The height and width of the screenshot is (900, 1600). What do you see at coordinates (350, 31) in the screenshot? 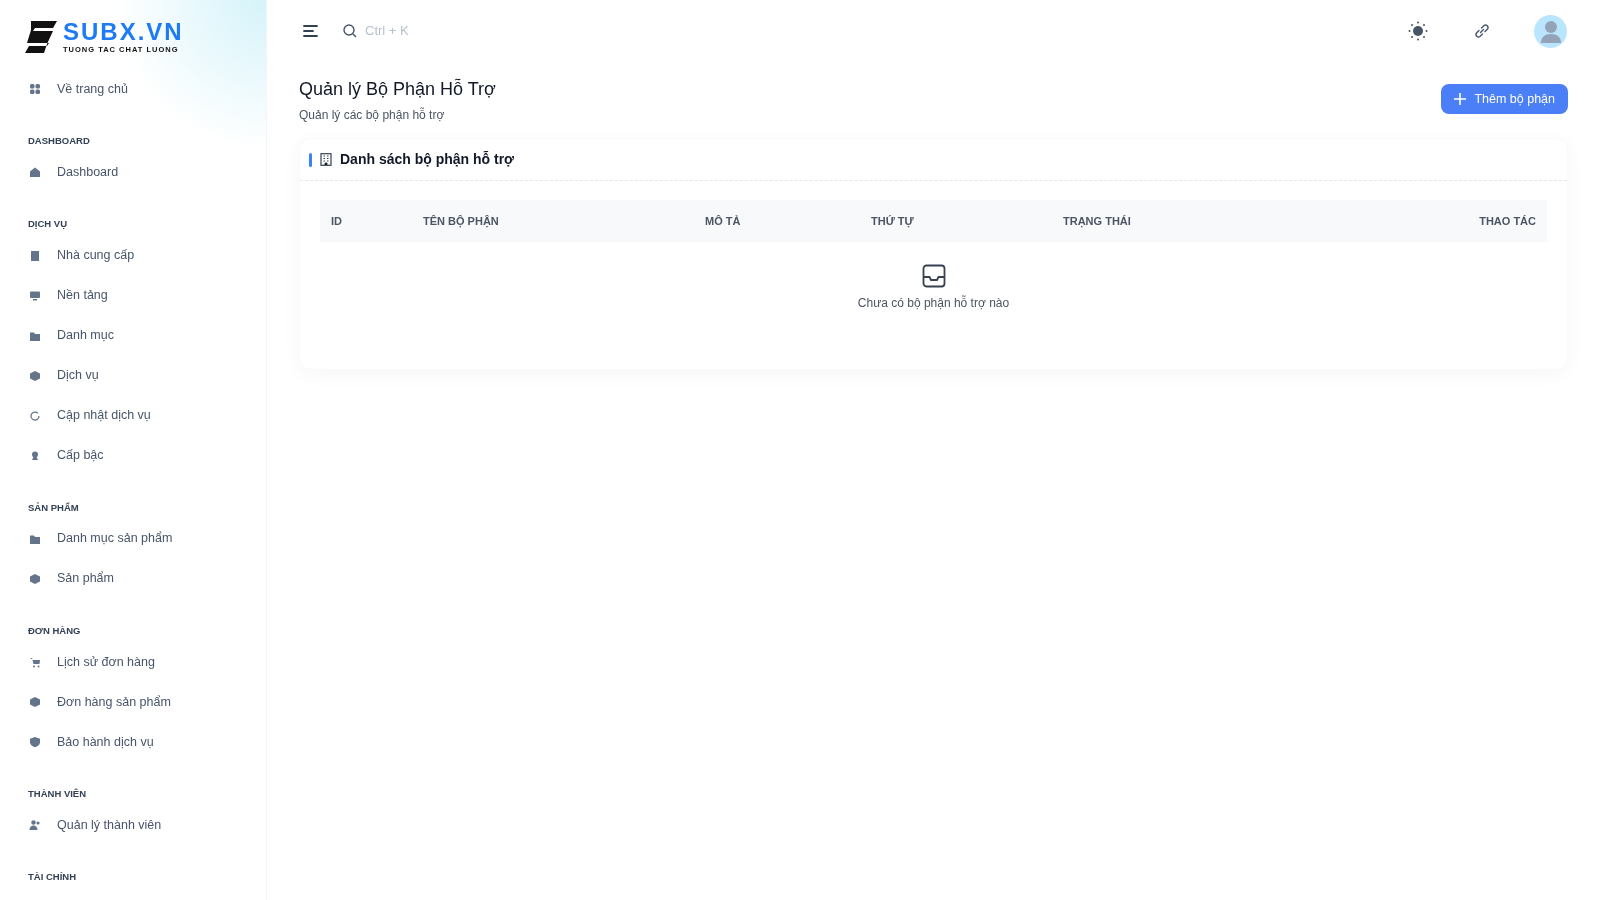
I see `search-icon` at bounding box center [350, 31].